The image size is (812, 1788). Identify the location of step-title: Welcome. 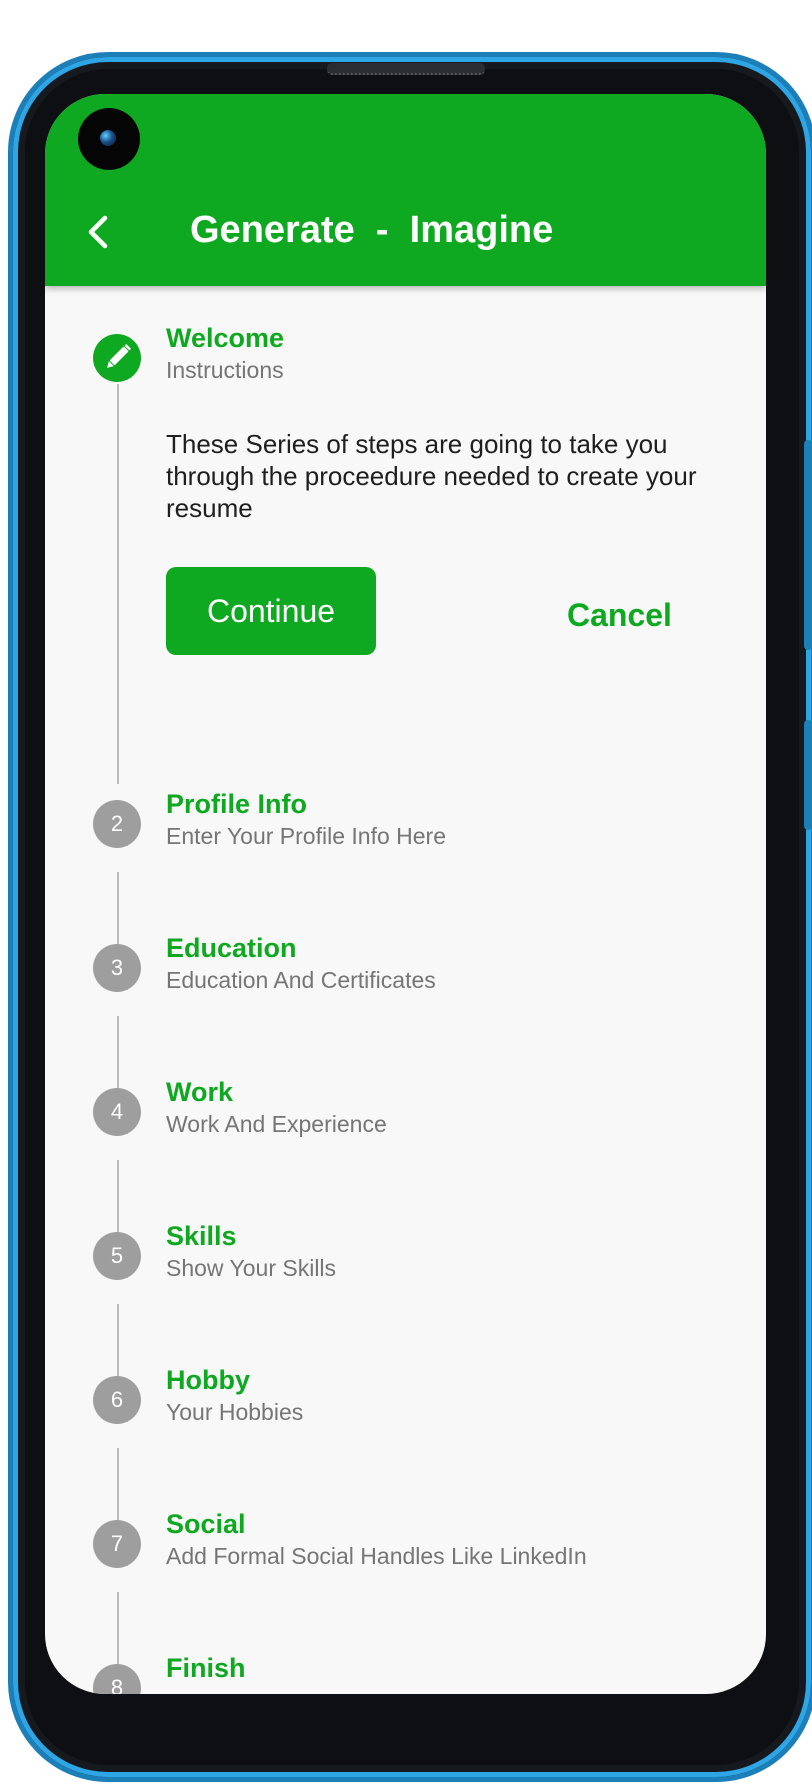
(225, 338).